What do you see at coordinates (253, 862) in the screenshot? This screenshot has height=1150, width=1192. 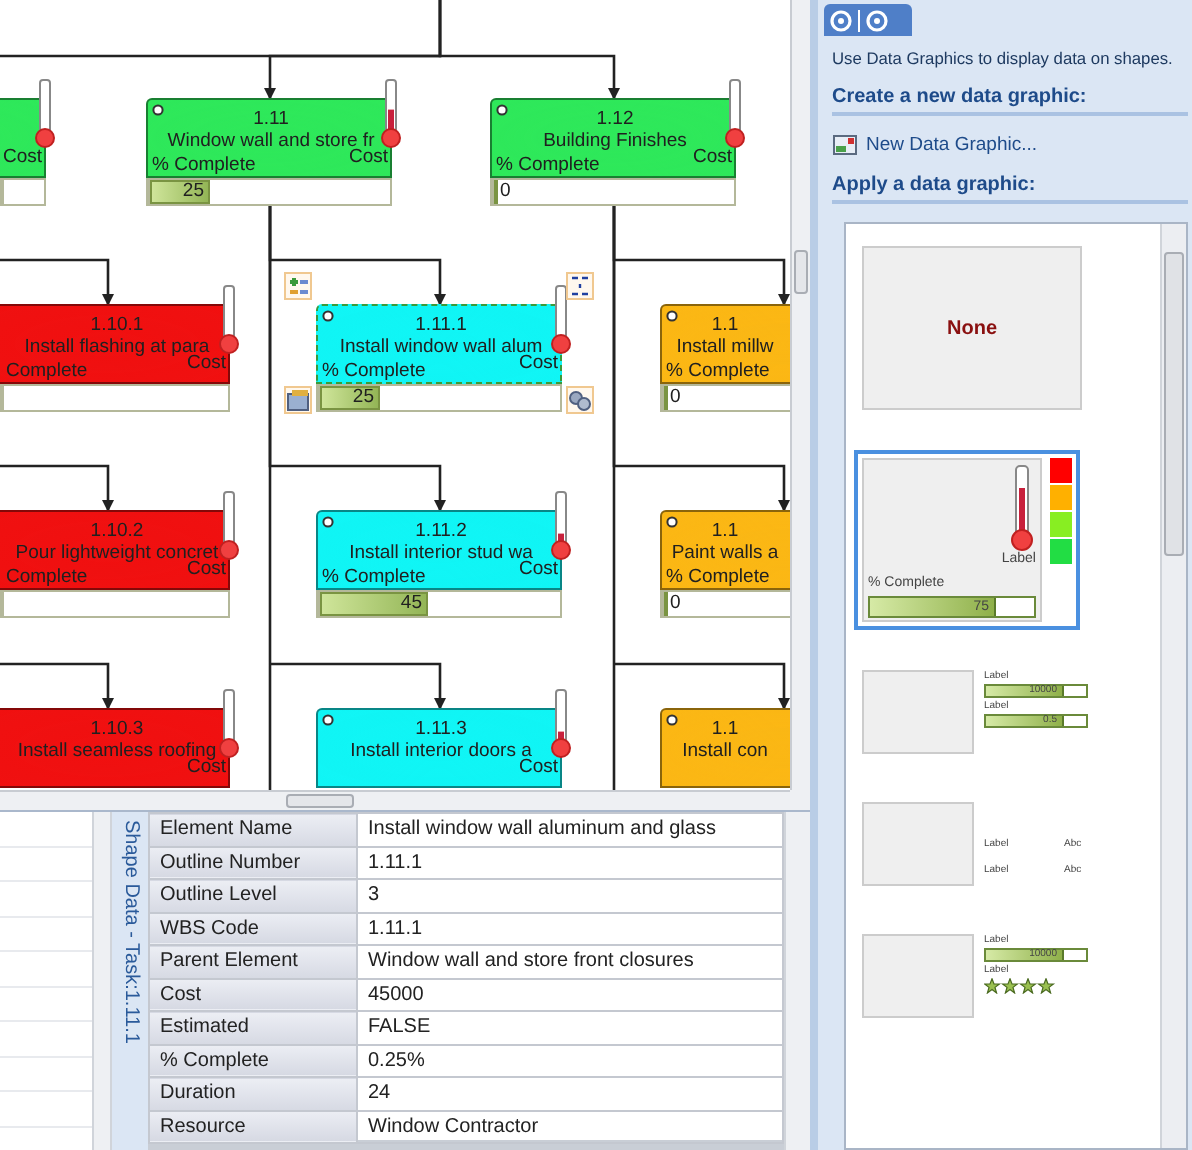 I see `property-name: Outline Number` at bounding box center [253, 862].